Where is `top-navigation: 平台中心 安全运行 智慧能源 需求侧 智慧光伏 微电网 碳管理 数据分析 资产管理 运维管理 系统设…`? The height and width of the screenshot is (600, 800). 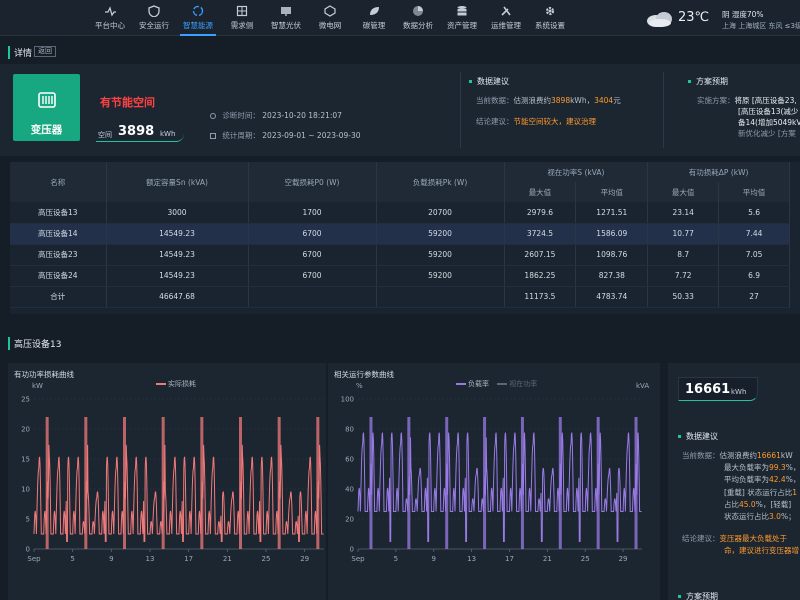 top-navigation: 平台中心 安全运行 智慧能源 需求侧 智慧光伏 微电网 碳管理 数据分析 资产管理 运维管理 系统设… is located at coordinates (400, 18).